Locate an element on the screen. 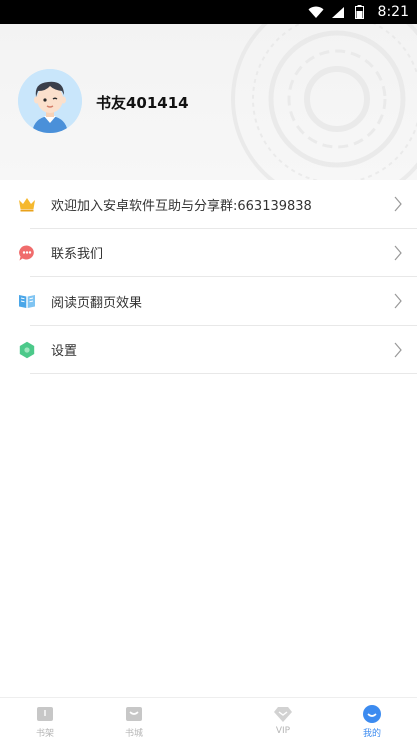 The height and width of the screenshot is (742, 417). profile-smile-icon is located at coordinates (372, 714).